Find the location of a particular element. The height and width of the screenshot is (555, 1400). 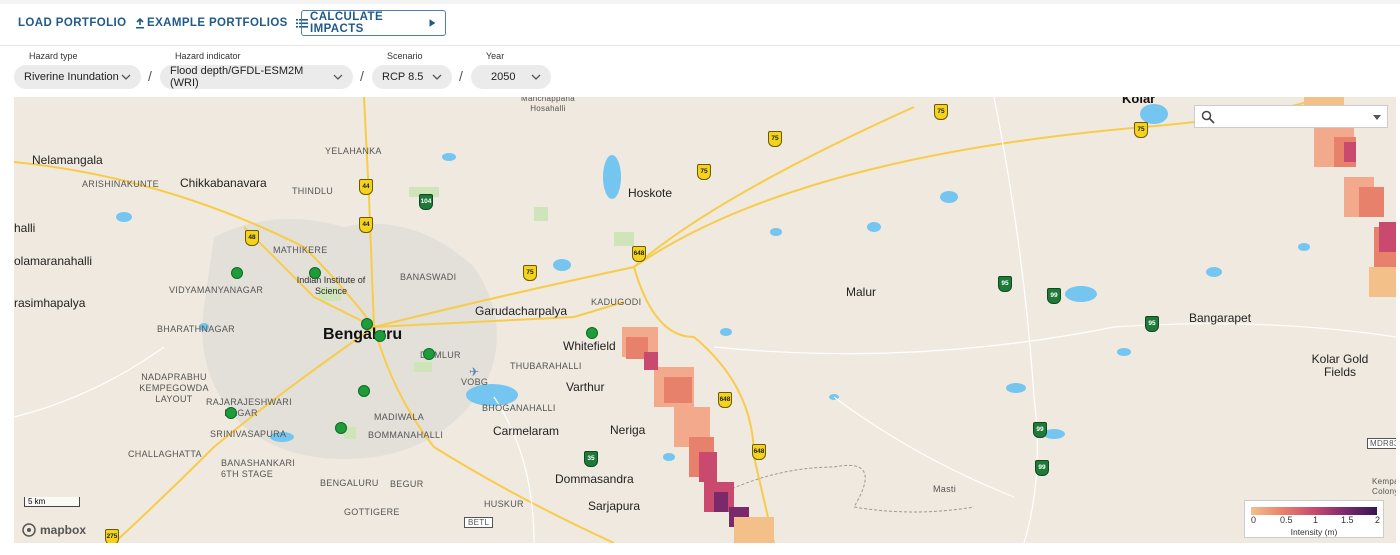

map-label: YELAHANKA is located at coordinates (353, 151).